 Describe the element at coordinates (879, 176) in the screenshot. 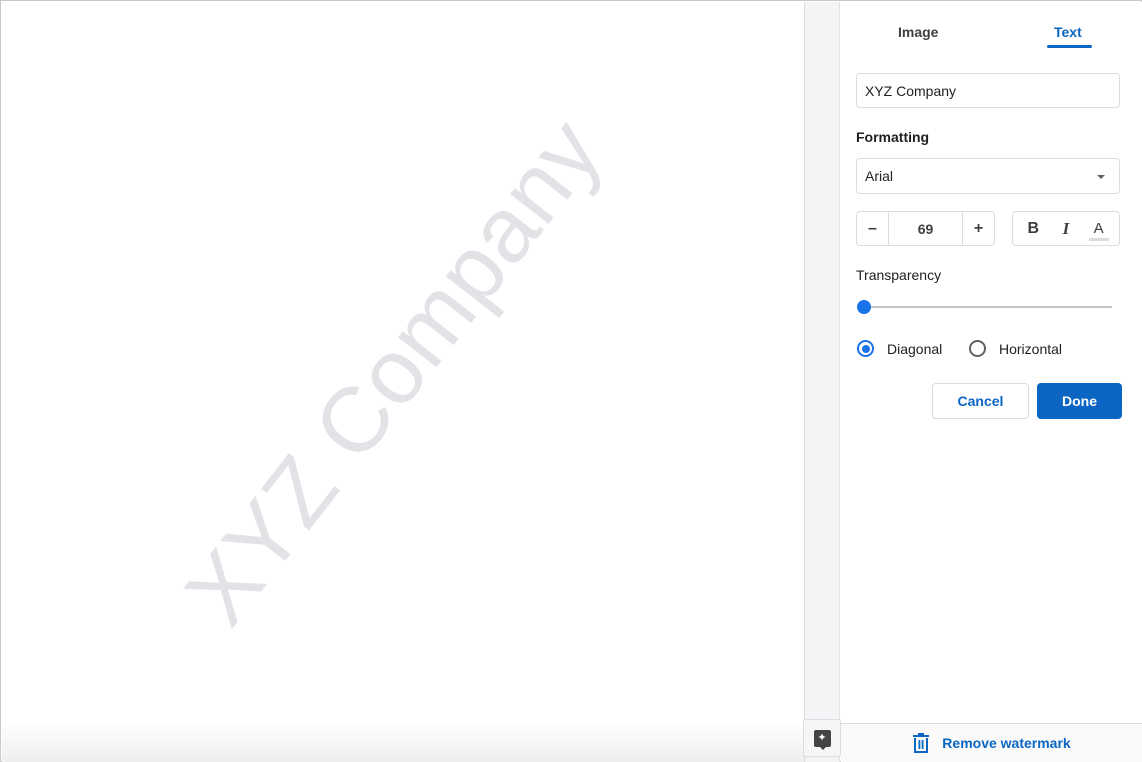

I see `font-value: Arial` at that location.